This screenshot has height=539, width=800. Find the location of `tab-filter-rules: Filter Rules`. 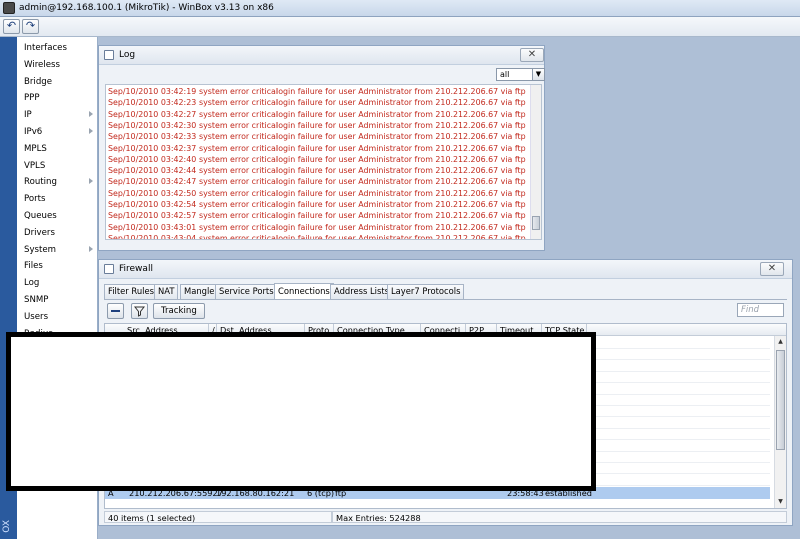

tab-filter-rules: Filter Rules is located at coordinates (131, 291).